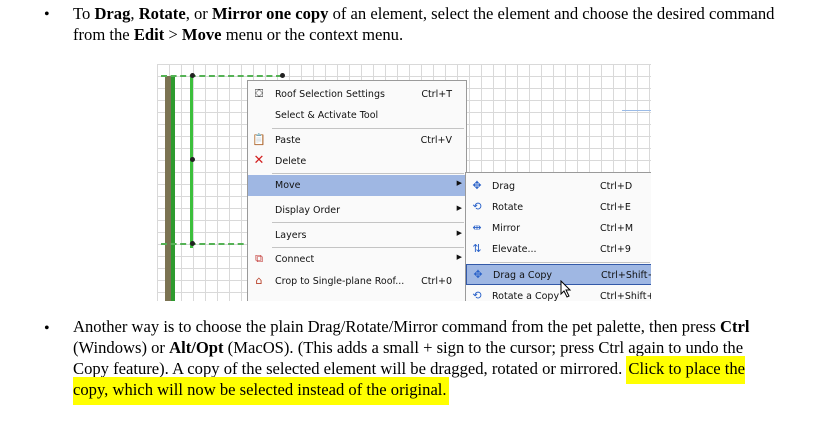  Describe the element at coordinates (625, 296) in the screenshot. I see `menu-item-shortcut: Ctrl+Shift+E` at that location.